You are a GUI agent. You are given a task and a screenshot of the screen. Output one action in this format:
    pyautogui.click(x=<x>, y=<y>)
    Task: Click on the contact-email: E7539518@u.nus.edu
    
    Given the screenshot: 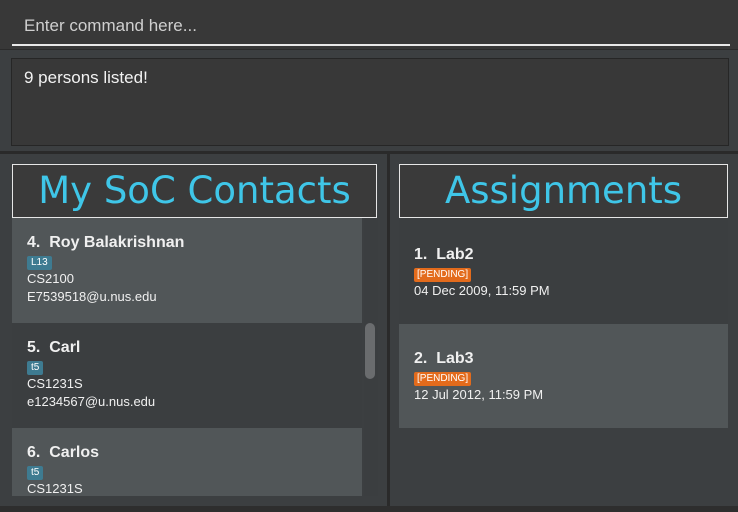 What is the action you would take?
    pyautogui.click(x=92, y=296)
    